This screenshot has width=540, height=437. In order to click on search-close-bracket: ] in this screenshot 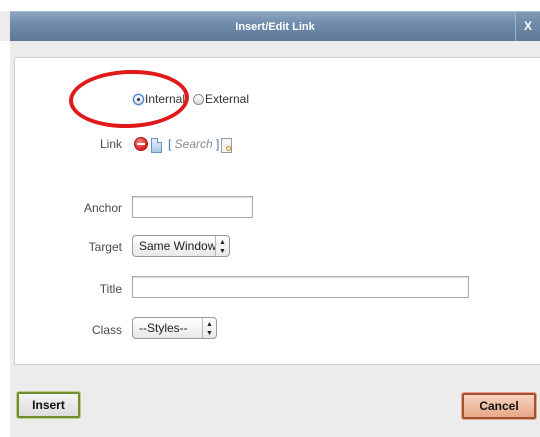, I will do `click(216, 144)`.